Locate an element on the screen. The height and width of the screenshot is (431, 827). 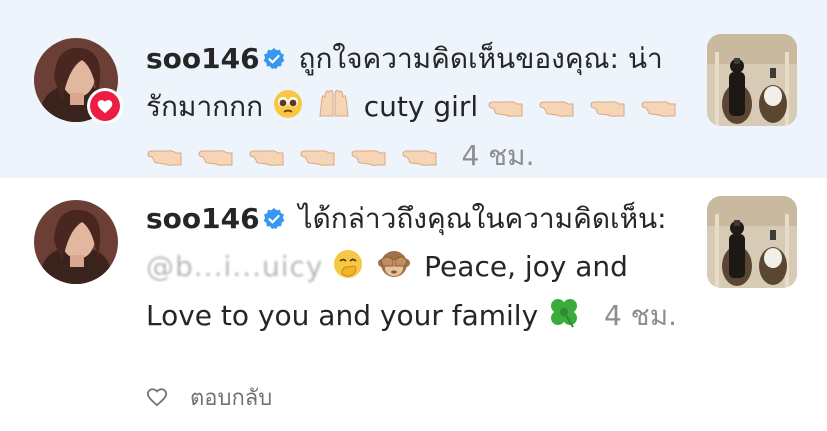
reply-row: ตอบกลับ is located at coordinates (209, 397).